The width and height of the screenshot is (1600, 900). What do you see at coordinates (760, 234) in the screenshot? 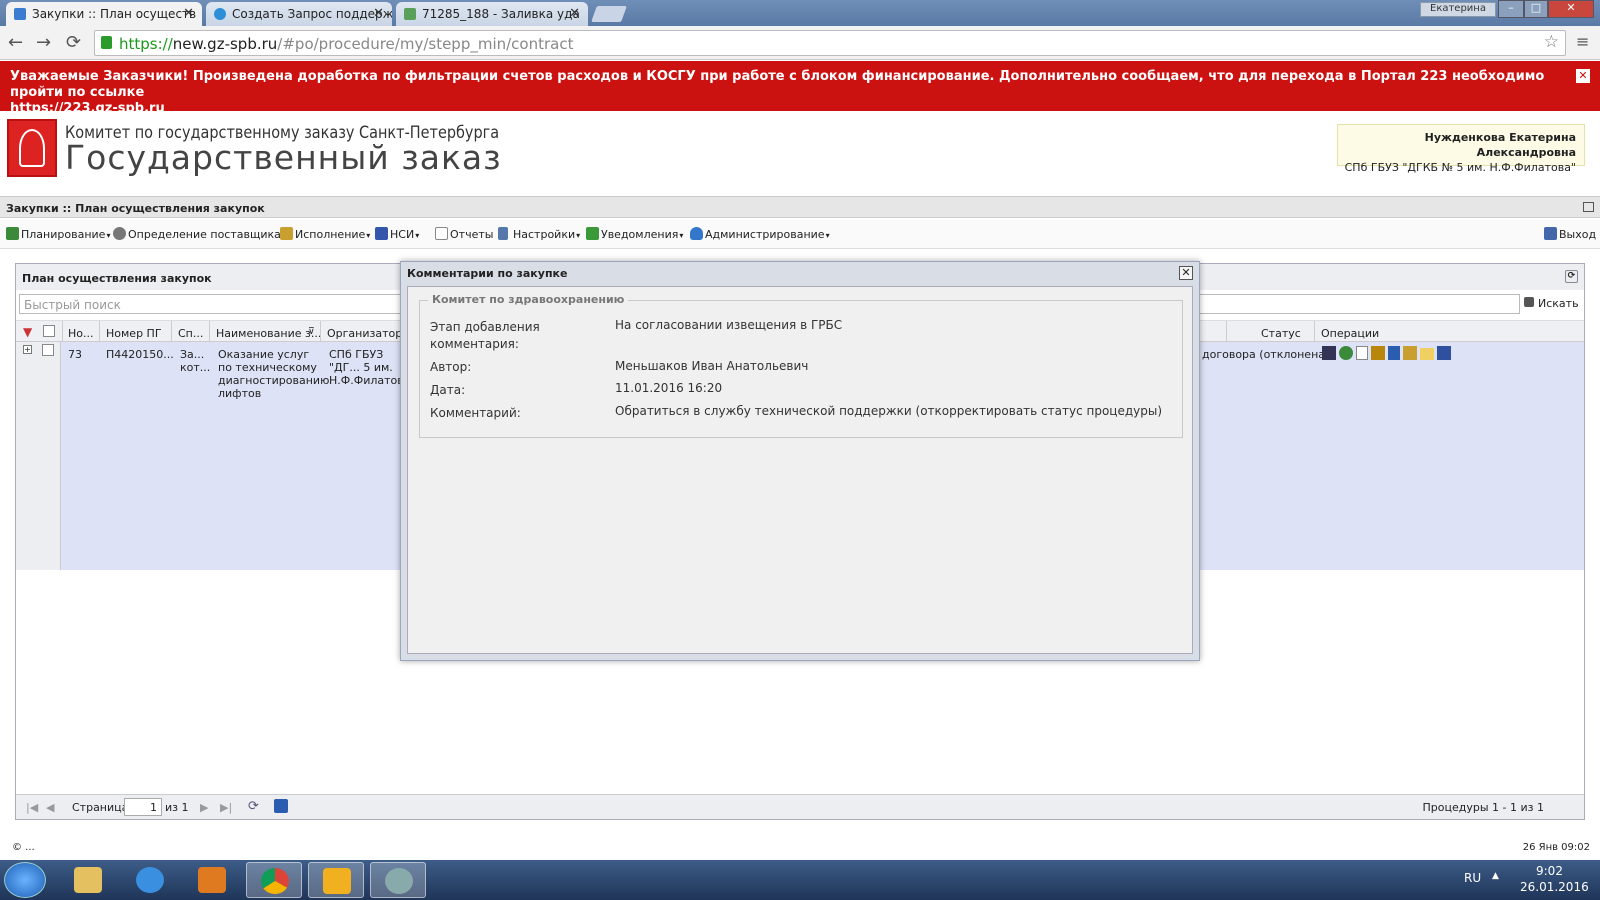
I see `menu-administration: Администрирование▾` at bounding box center [760, 234].